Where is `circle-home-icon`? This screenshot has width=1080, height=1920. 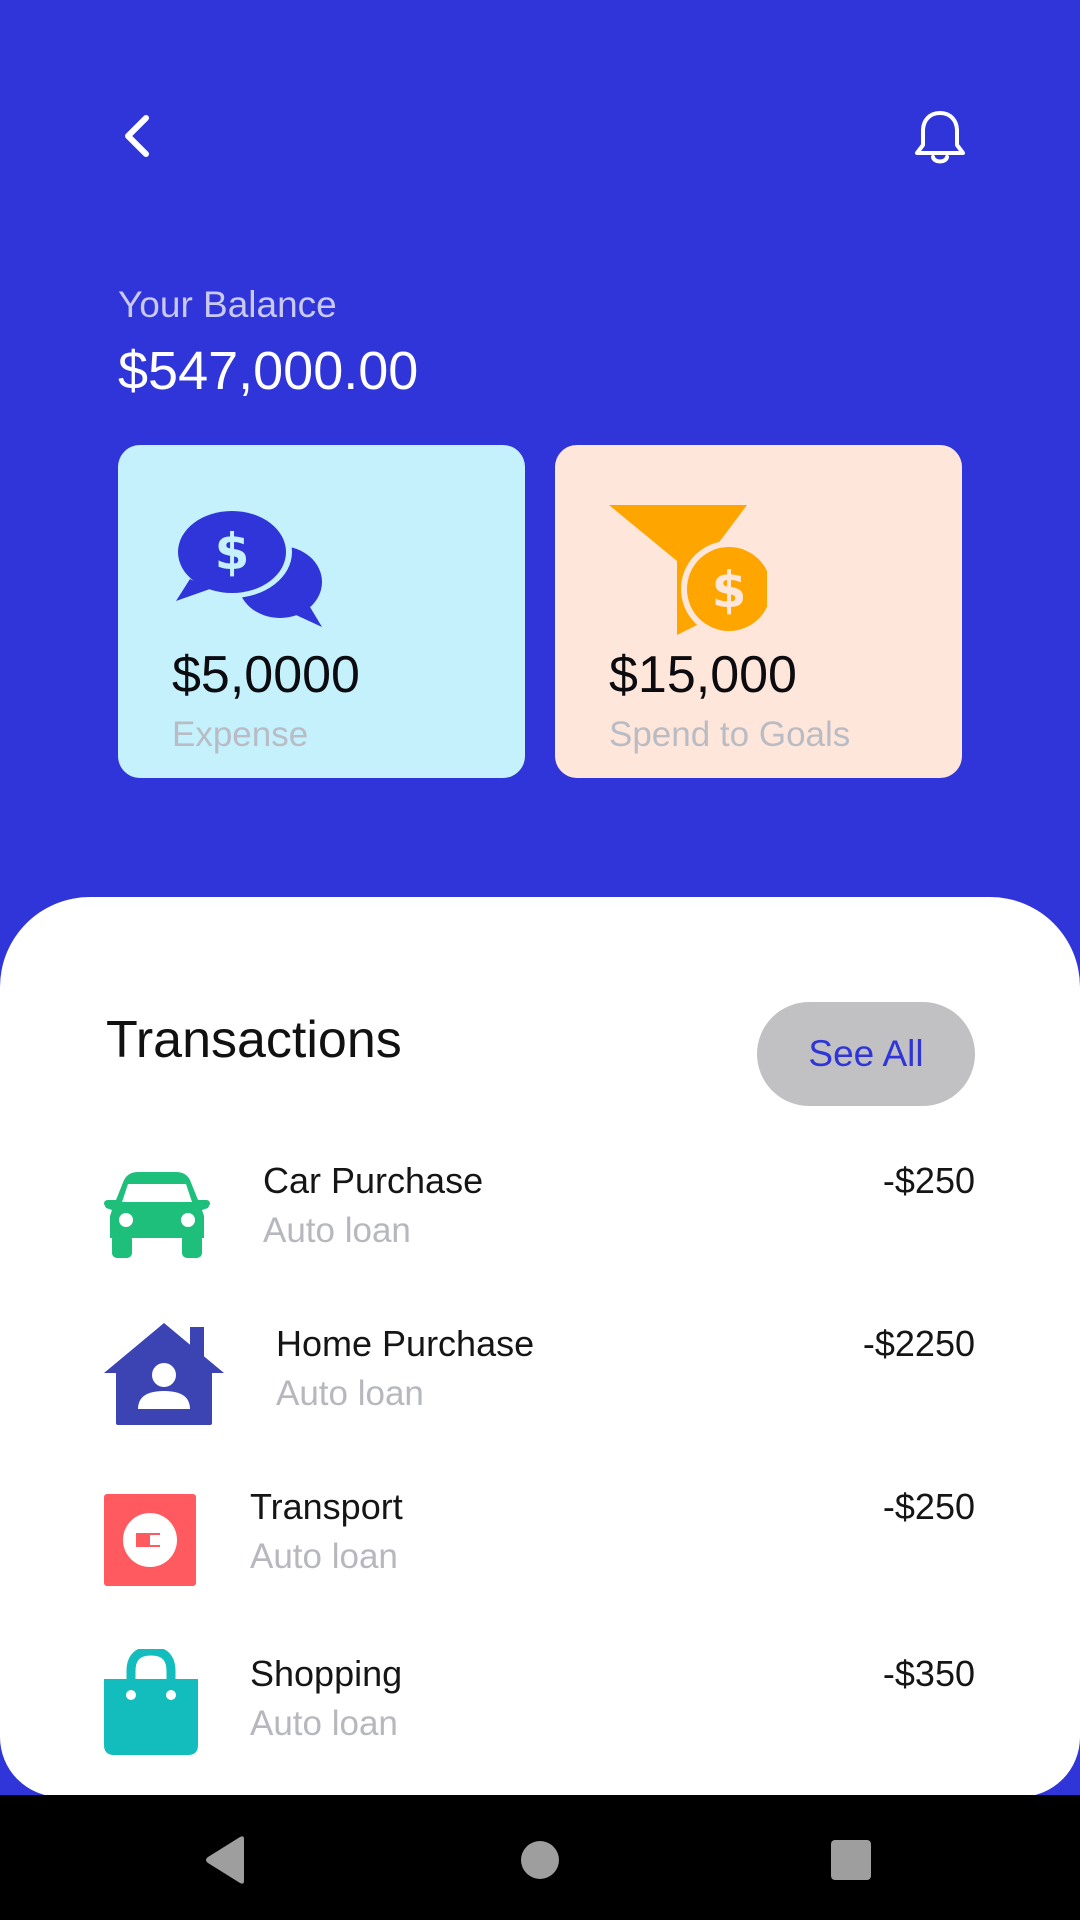
circle-home-icon is located at coordinates (540, 1860).